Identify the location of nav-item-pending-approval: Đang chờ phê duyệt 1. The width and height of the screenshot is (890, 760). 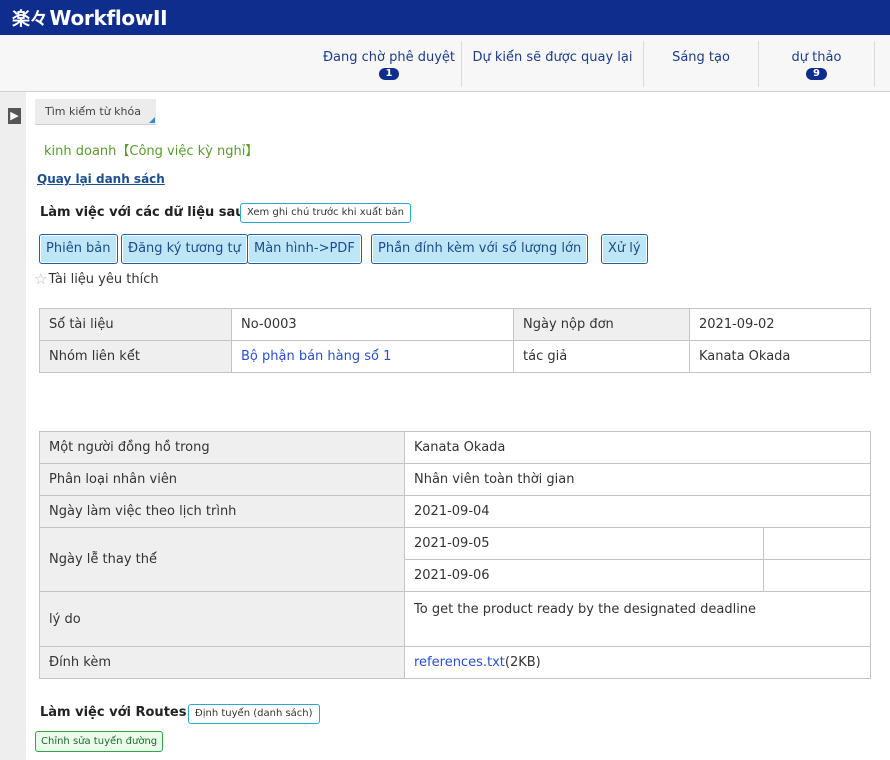
(389, 64).